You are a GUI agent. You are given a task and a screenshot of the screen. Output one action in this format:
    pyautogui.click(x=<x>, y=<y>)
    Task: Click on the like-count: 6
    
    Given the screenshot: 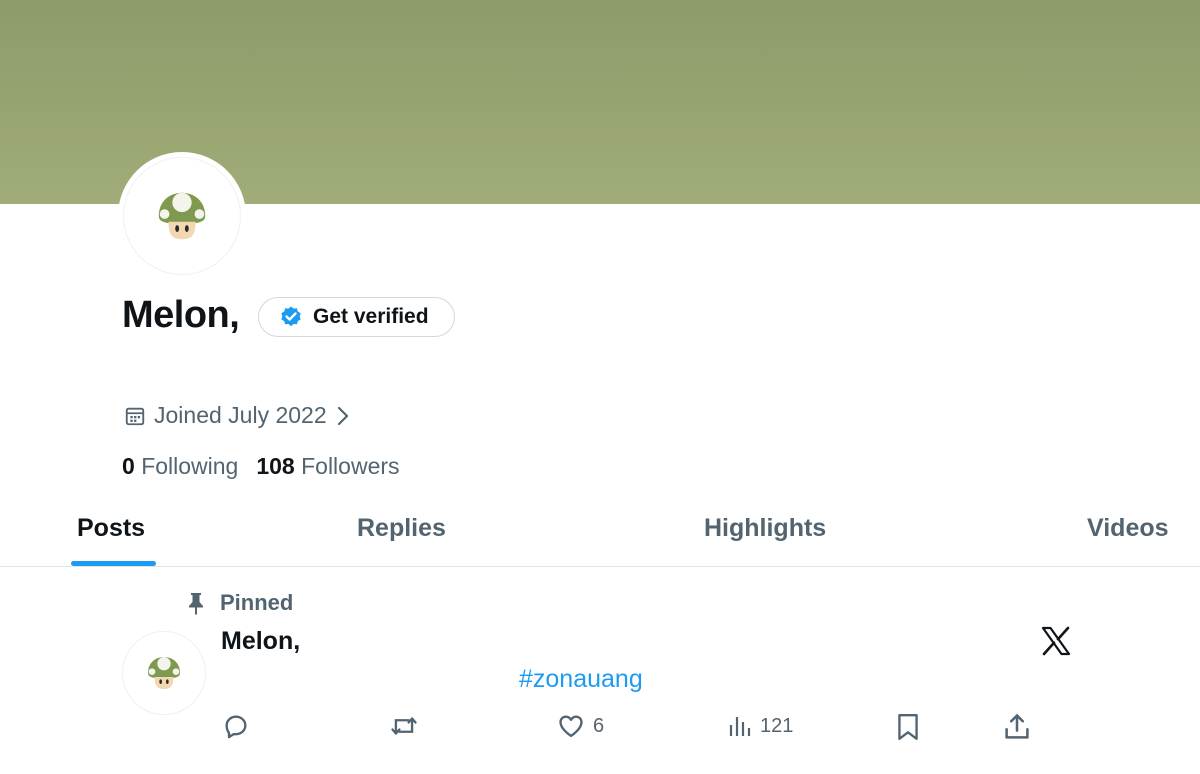 What is the action you would take?
    pyautogui.click(x=599, y=725)
    